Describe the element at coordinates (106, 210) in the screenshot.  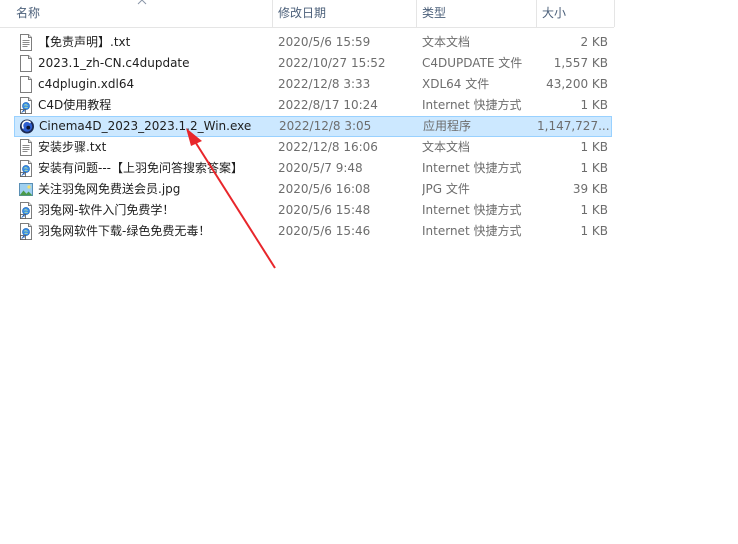
I see `file-name: 羽兔网-软件入门免费学！` at that location.